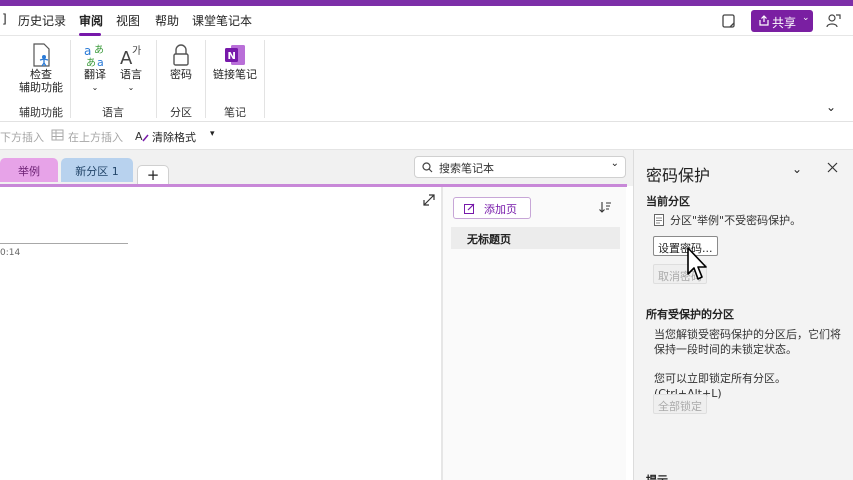 The image size is (853, 480). I want to click on search-placeholder: 搜索笔记本, so click(466, 168).